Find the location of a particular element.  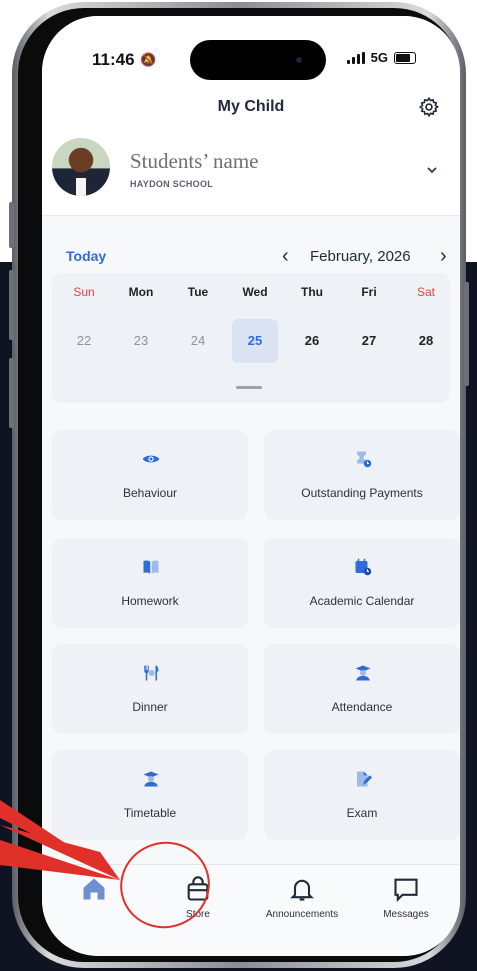

power-button is located at coordinates (466, 334).